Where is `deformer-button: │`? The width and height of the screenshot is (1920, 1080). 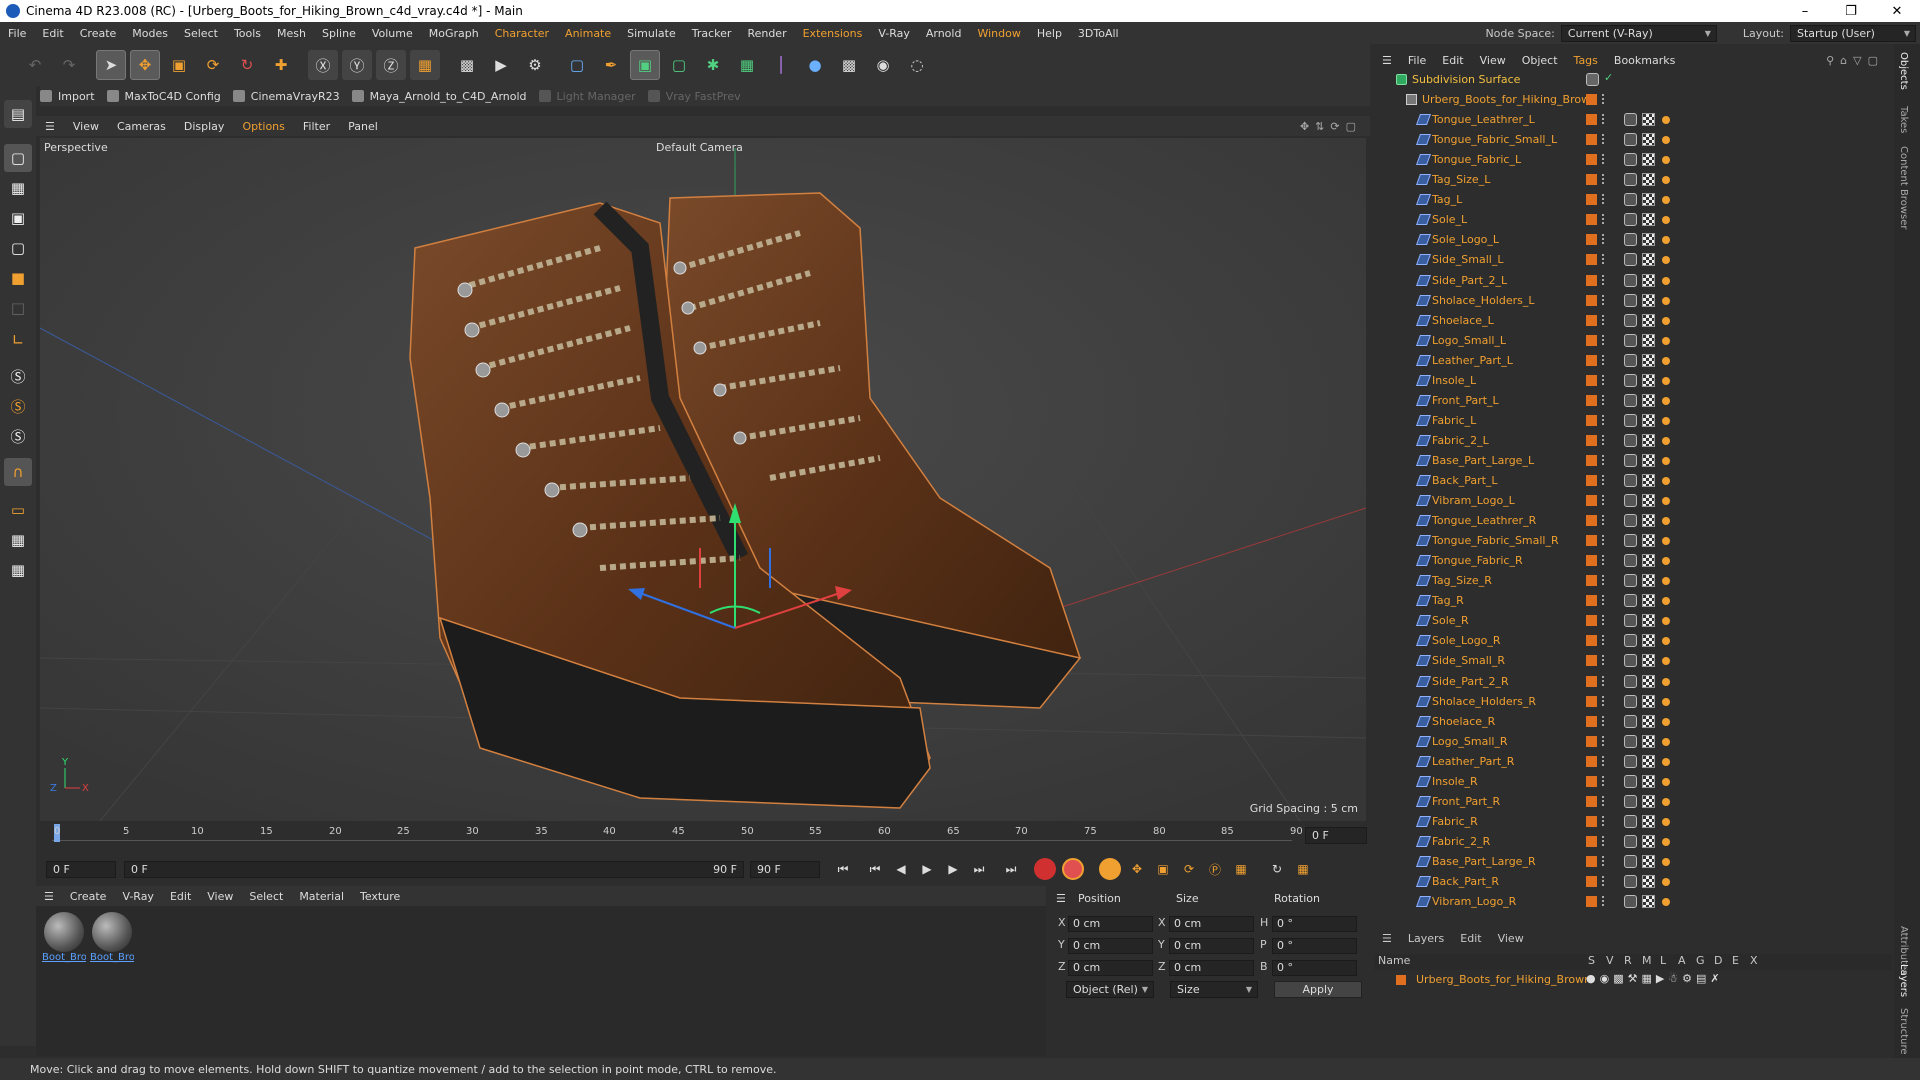
deformer-button: │ is located at coordinates (781, 65).